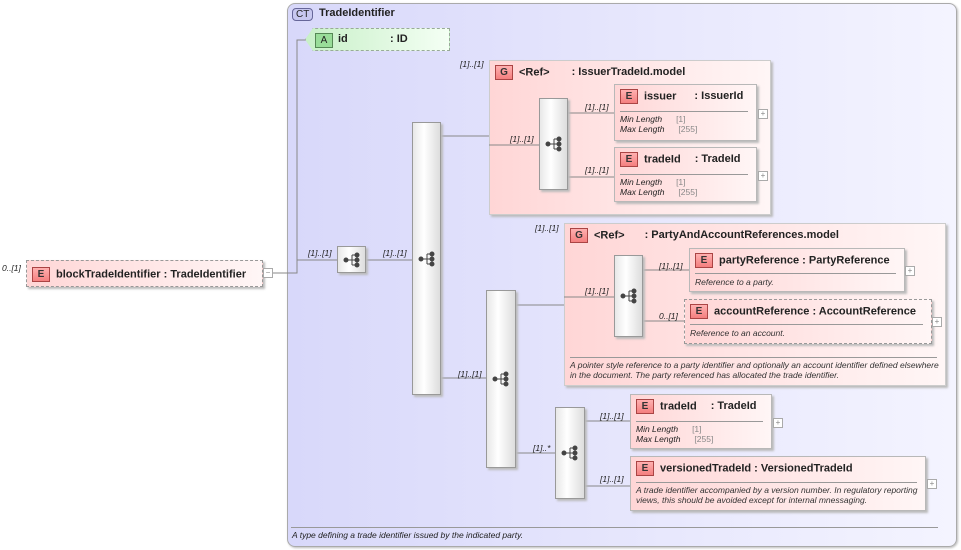 This screenshot has height=550, width=961. I want to click on element-name: versionedTradeId, so click(706, 468).